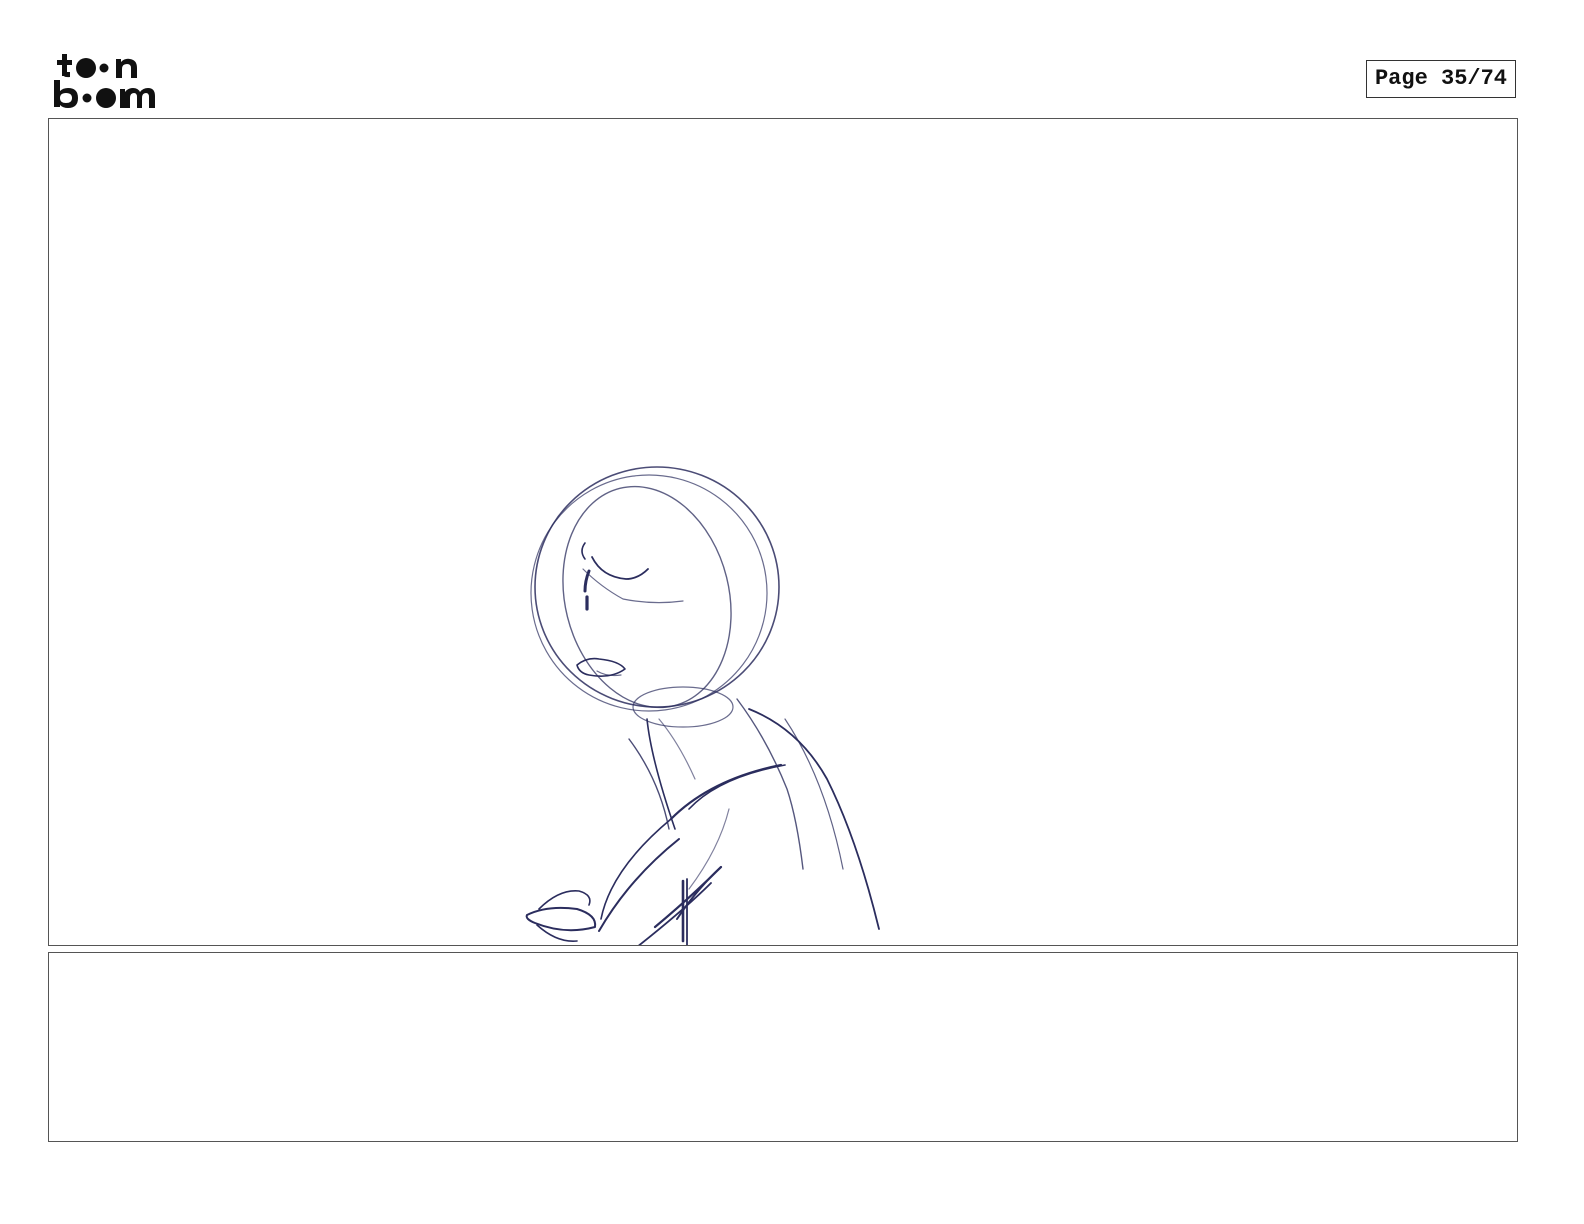 The height and width of the screenshot is (1224, 1584). What do you see at coordinates (702, 705) in the screenshot?
I see `character-sketch` at bounding box center [702, 705].